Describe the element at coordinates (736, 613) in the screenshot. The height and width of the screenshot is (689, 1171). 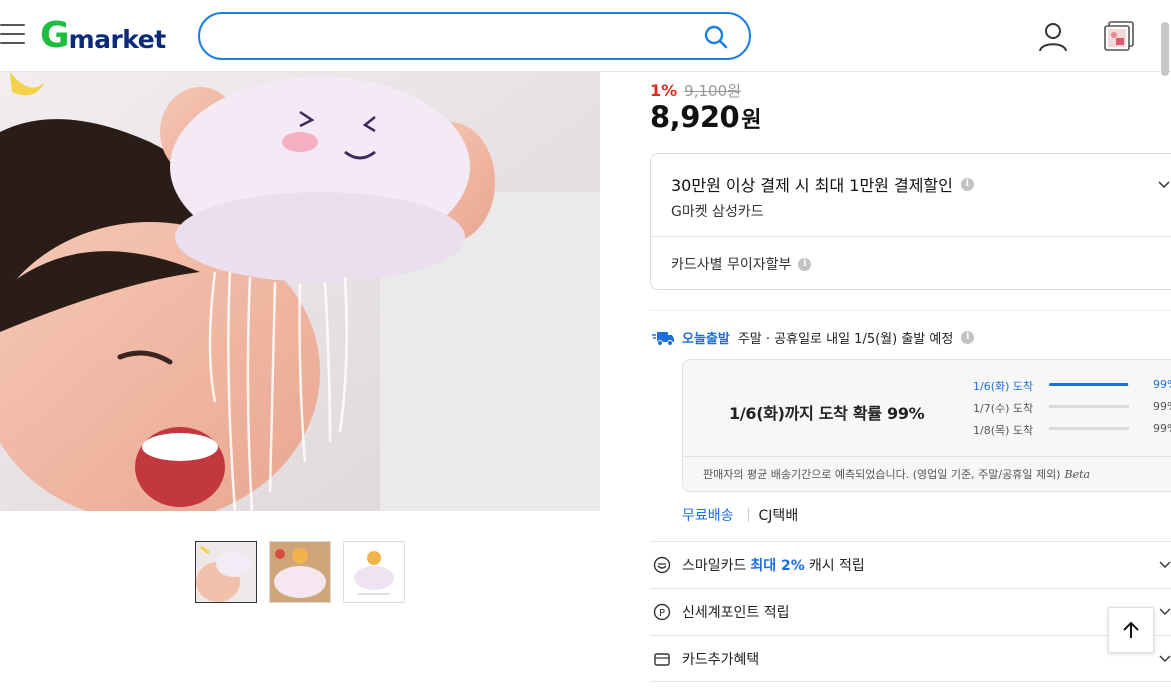
I see `shinsegae-label: 신세계포인트 적립` at that location.